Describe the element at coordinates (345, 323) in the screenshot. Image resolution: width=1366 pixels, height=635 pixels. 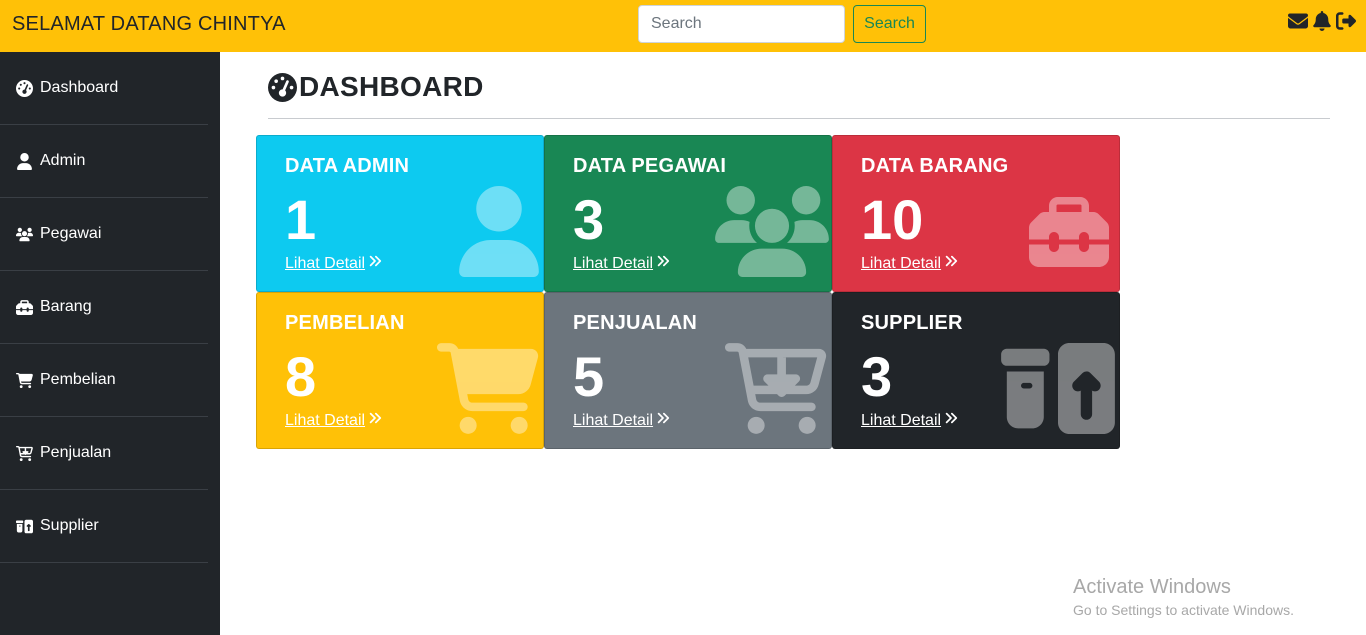
I see `card-title: PEMBELIAN` at that location.